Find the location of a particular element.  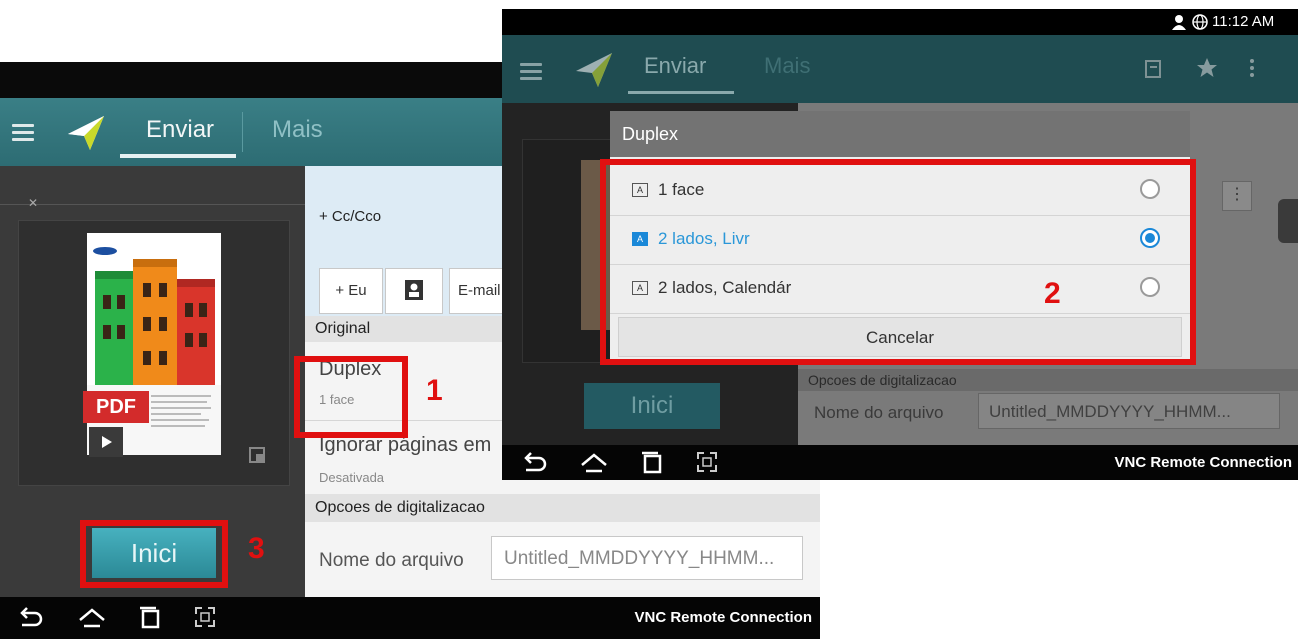

status-time: 11:12 AM is located at coordinates (1243, 21).